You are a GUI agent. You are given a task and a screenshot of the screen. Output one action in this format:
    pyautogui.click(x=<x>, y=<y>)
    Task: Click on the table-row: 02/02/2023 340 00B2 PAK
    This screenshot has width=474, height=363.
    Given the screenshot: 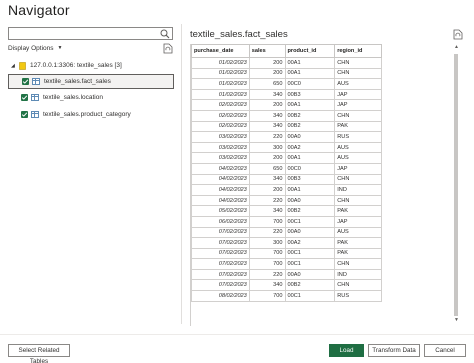 What is the action you would take?
    pyautogui.click(x=286, y=126)
    